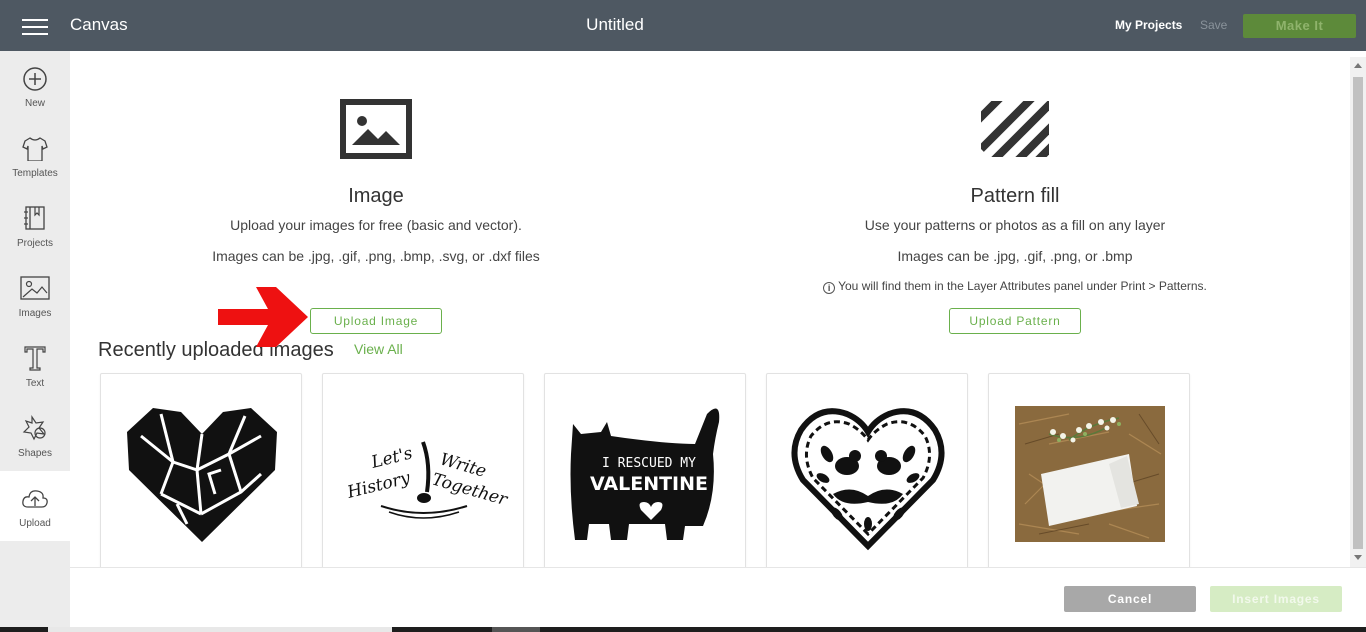 The image size is (1366, 632). I want to click on scroll-down-arrow-icon, so click(1358, 557).